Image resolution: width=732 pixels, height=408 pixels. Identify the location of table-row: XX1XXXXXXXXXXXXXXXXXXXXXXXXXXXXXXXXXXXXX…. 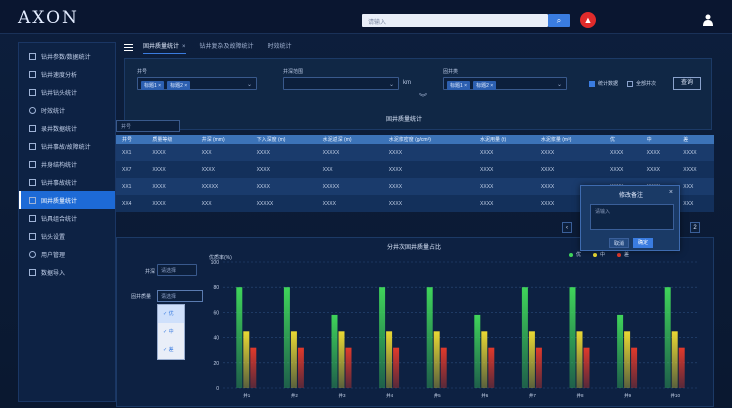
(415, 152).